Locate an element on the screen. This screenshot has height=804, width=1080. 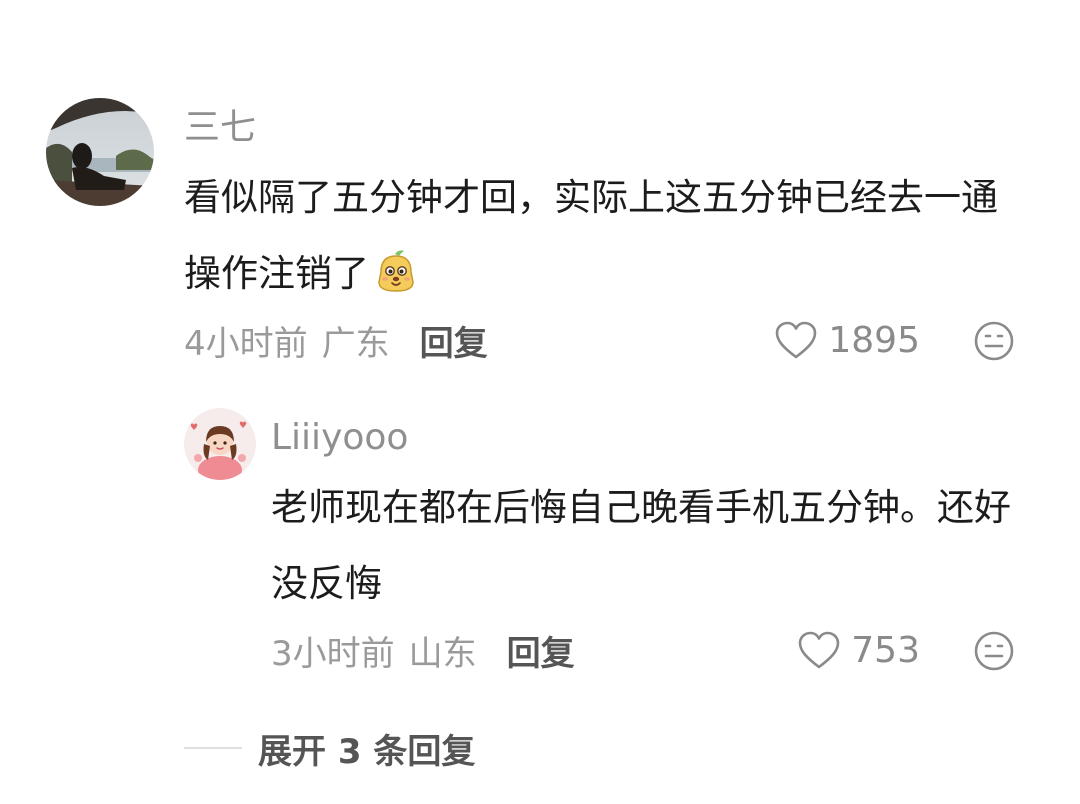
reply-reply-button: 回复 is located at coordinates (541, 650).